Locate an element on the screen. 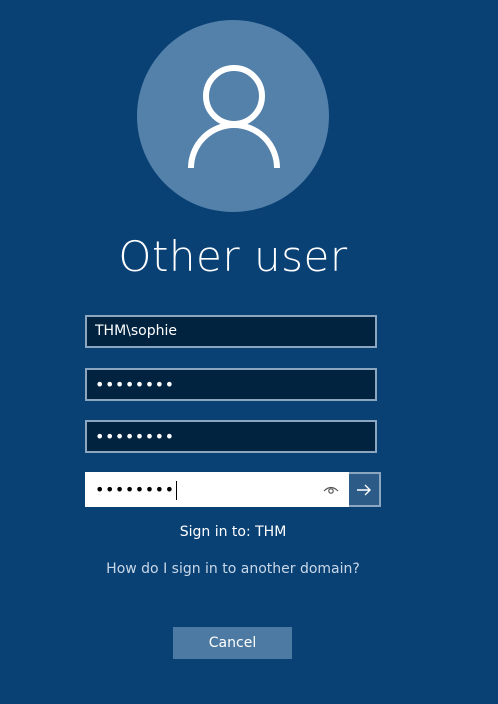 Image resolution: width=498 pixels, height=704 pixels. username-field: THM\sophie is located at coordinates (231, 331).